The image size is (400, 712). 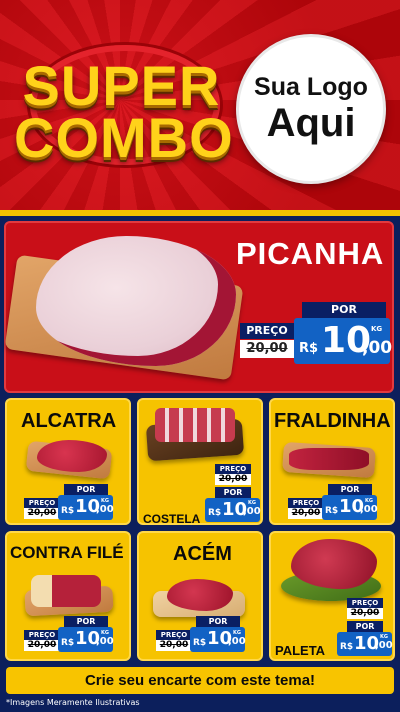 What do you see at coordinates (311, 123) in the screenshot?
I see `logo-text-line2: Aqui` at bounding box center [311, 123].